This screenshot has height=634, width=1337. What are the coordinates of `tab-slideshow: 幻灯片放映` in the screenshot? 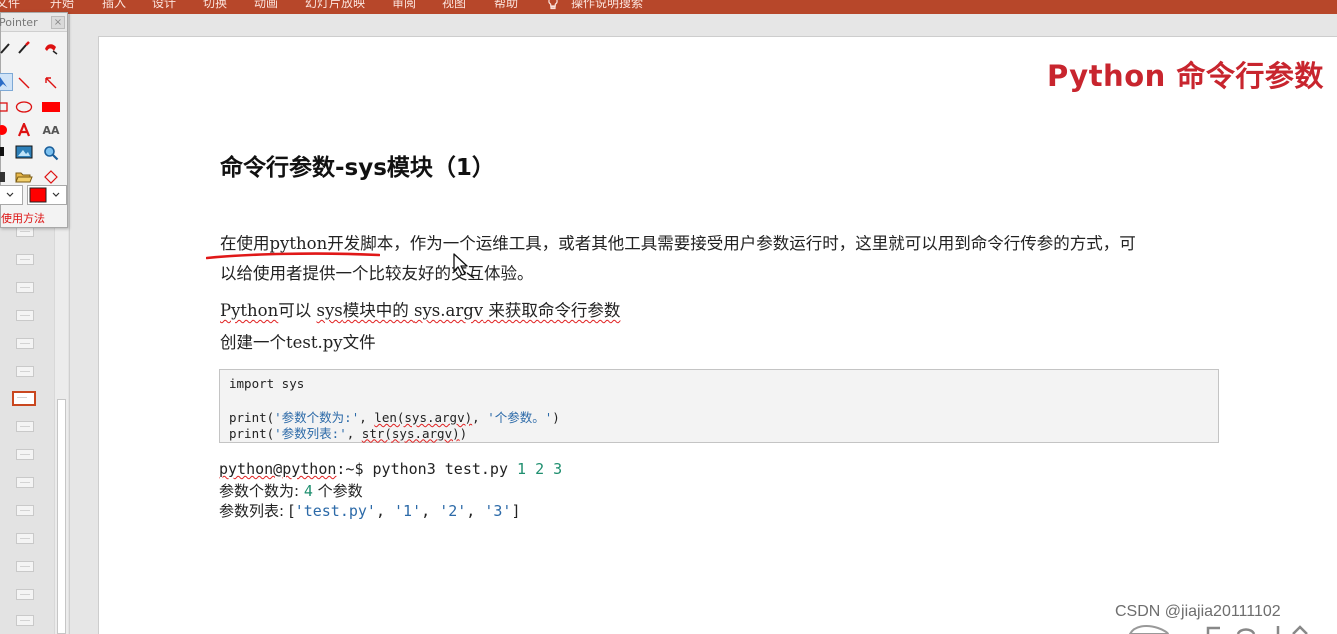 It's located at (335, 5).